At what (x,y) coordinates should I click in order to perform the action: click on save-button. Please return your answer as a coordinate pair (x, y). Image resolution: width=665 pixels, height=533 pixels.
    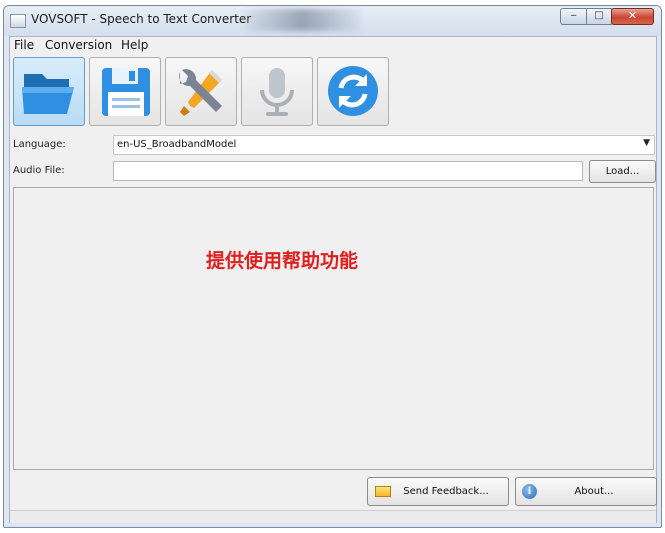
    Looking at the image, I should click on (125, 91).